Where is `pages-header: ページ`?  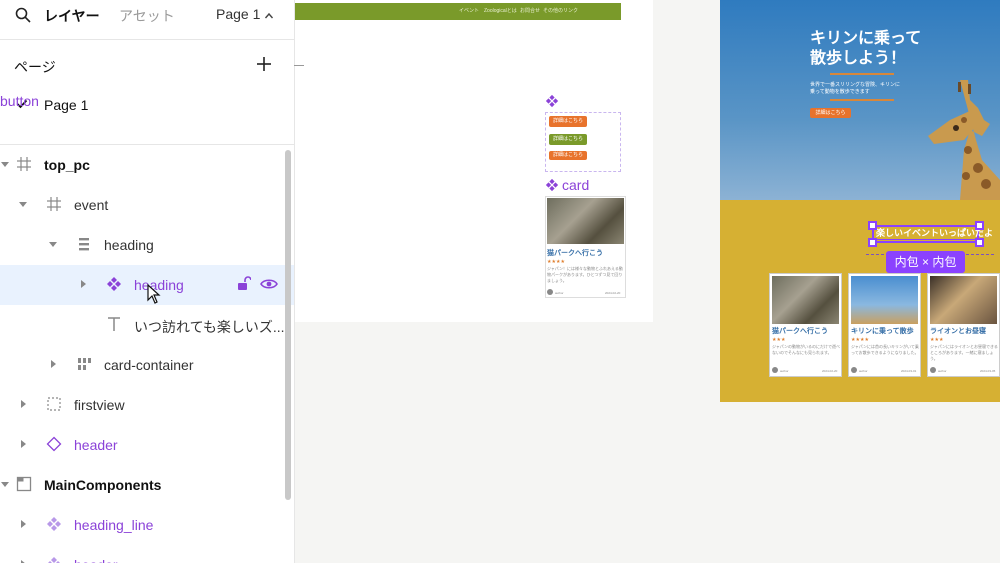 pages-header: ページ is located at coordinates (35, 67).